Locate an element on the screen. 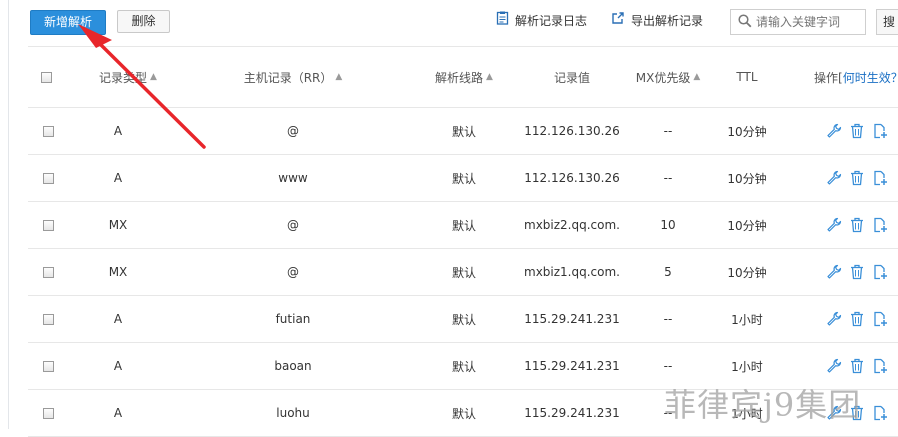 This screenshot has height=437, width=898. mx-priority-cell: 10 is located at coordinates (668, 225).